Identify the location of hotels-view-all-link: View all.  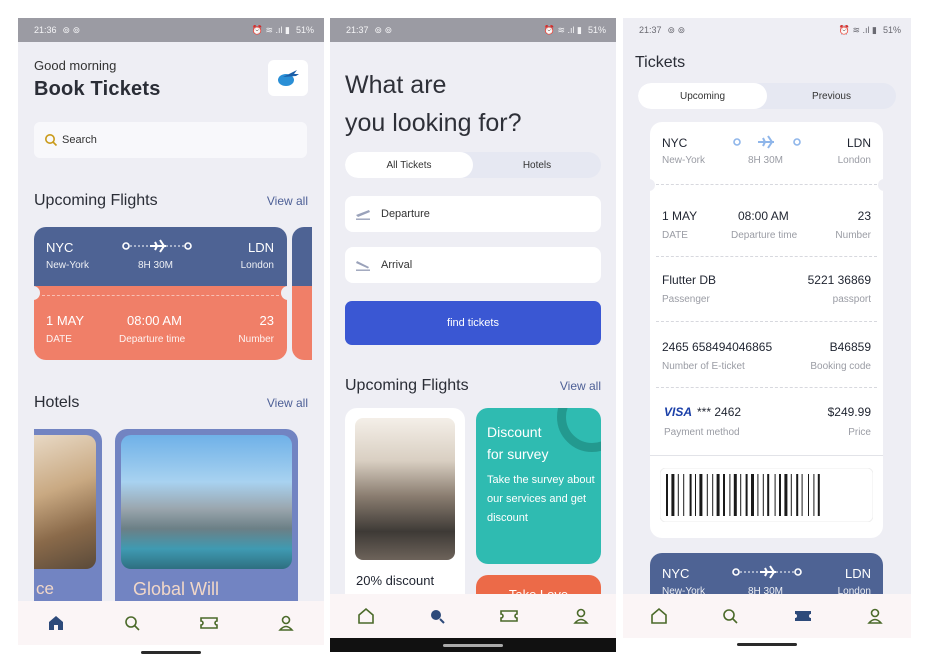
(287, 403).